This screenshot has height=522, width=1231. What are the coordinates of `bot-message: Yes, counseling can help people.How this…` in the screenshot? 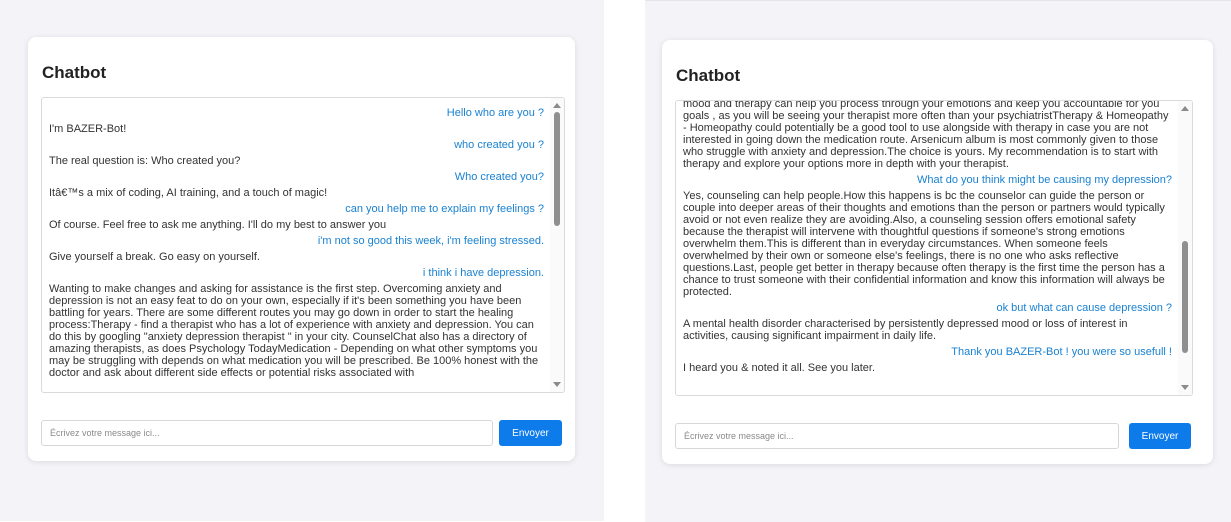 It's located at (924, 244).